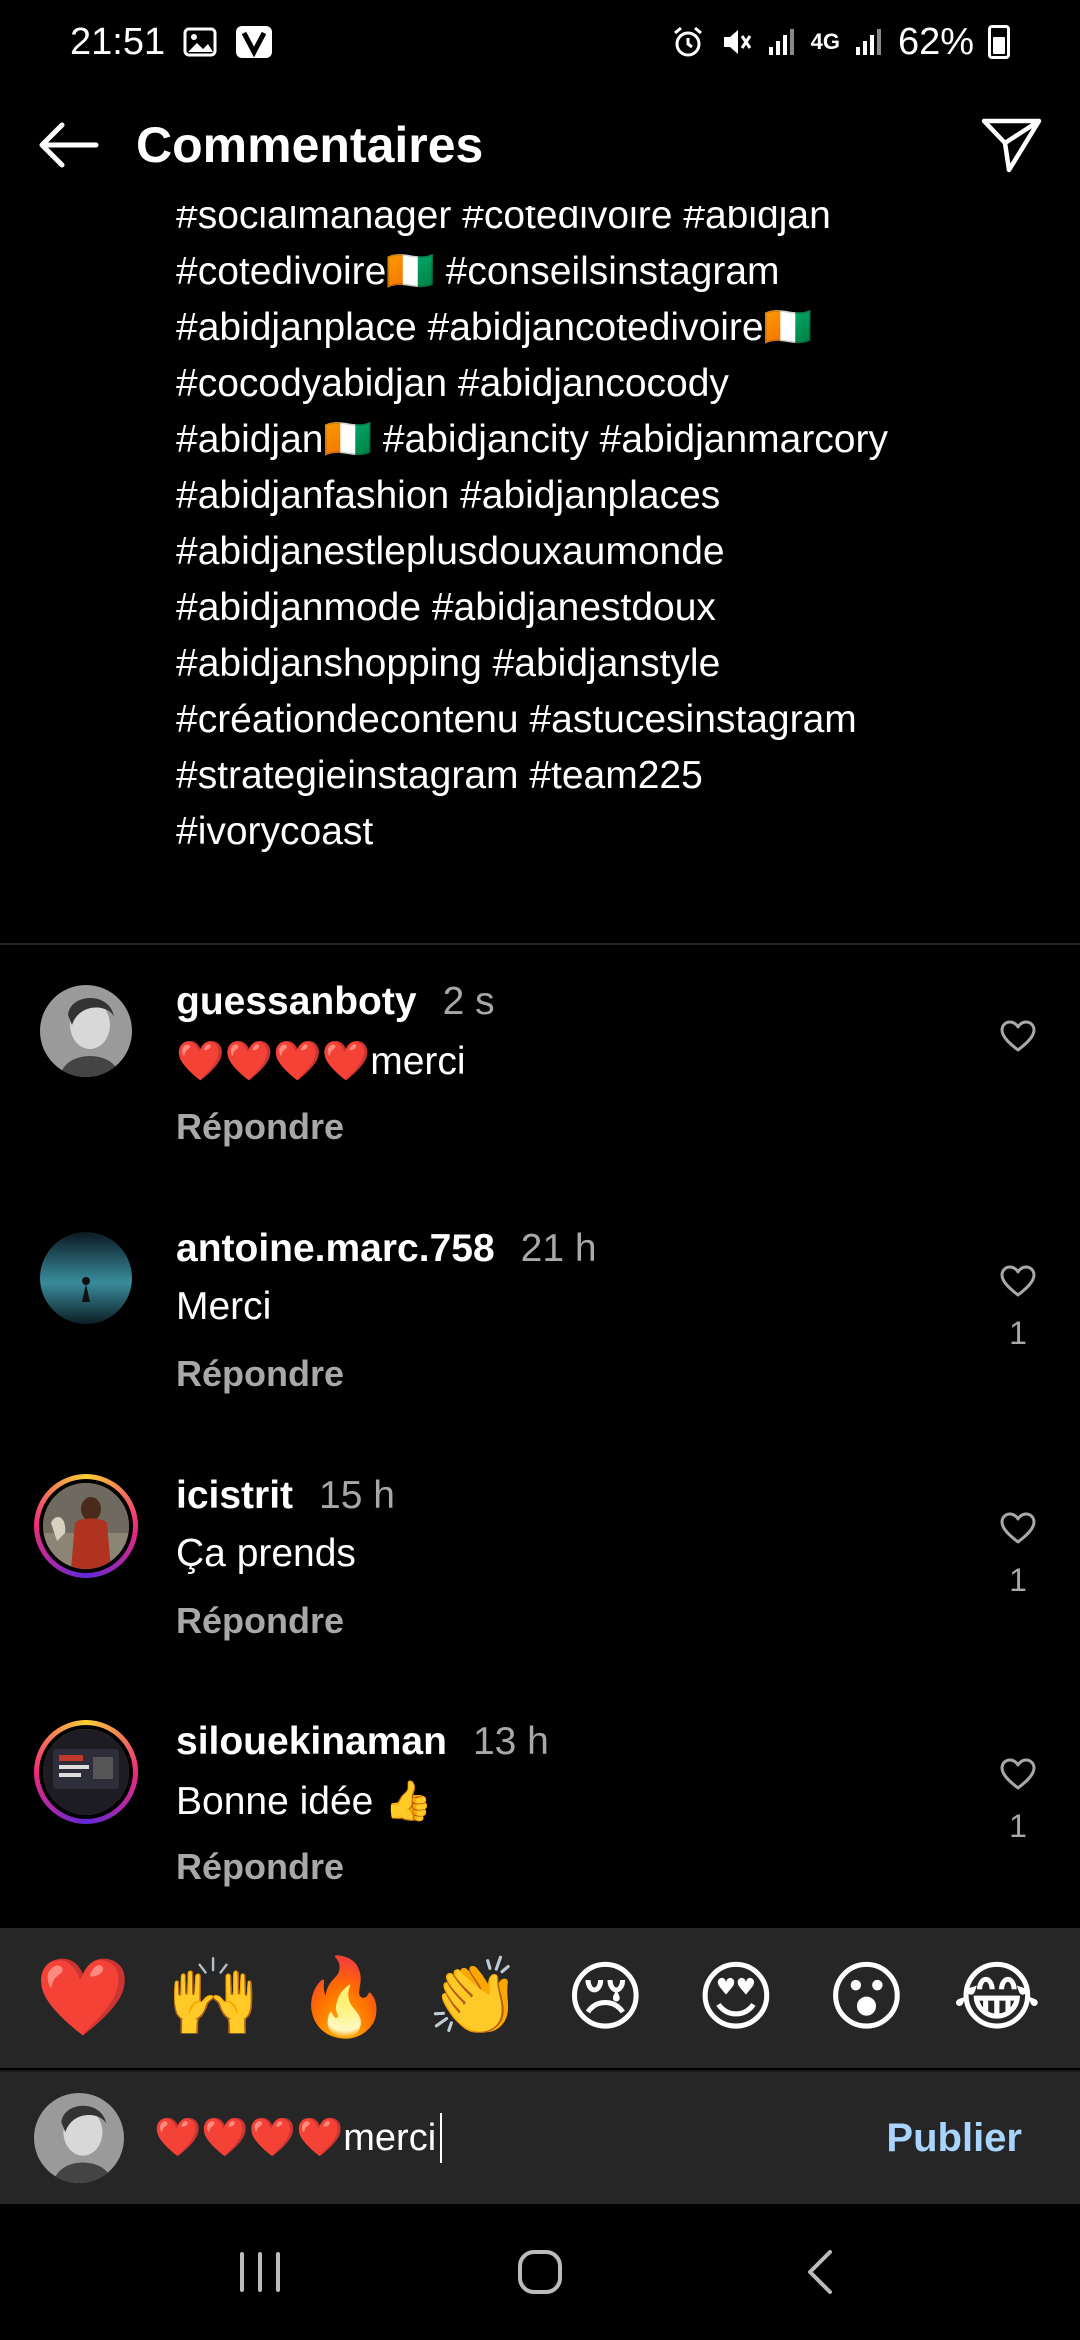  Describe the element at coordinates (866, 1998) in the screenshot. I see `emoji-surprised: 😮` at that location.